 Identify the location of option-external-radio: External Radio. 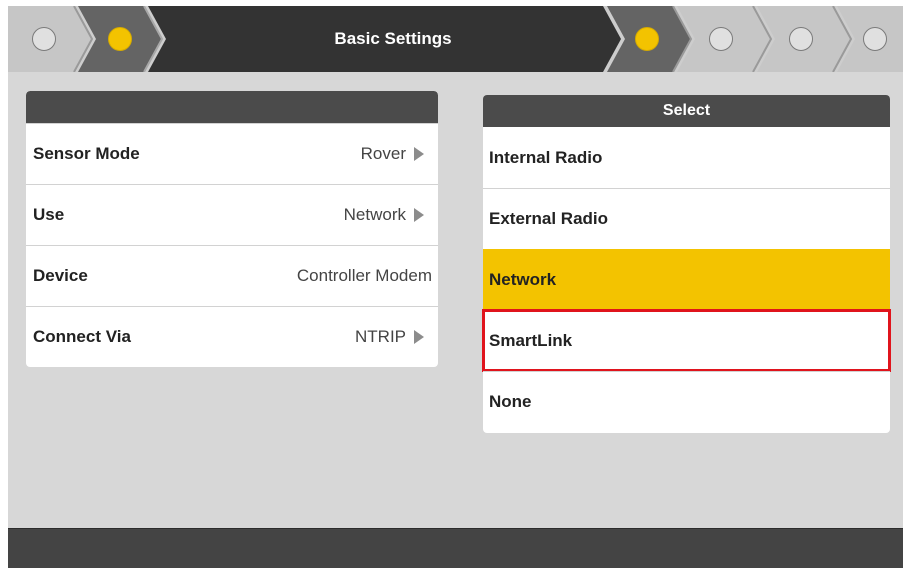
(686, 218).